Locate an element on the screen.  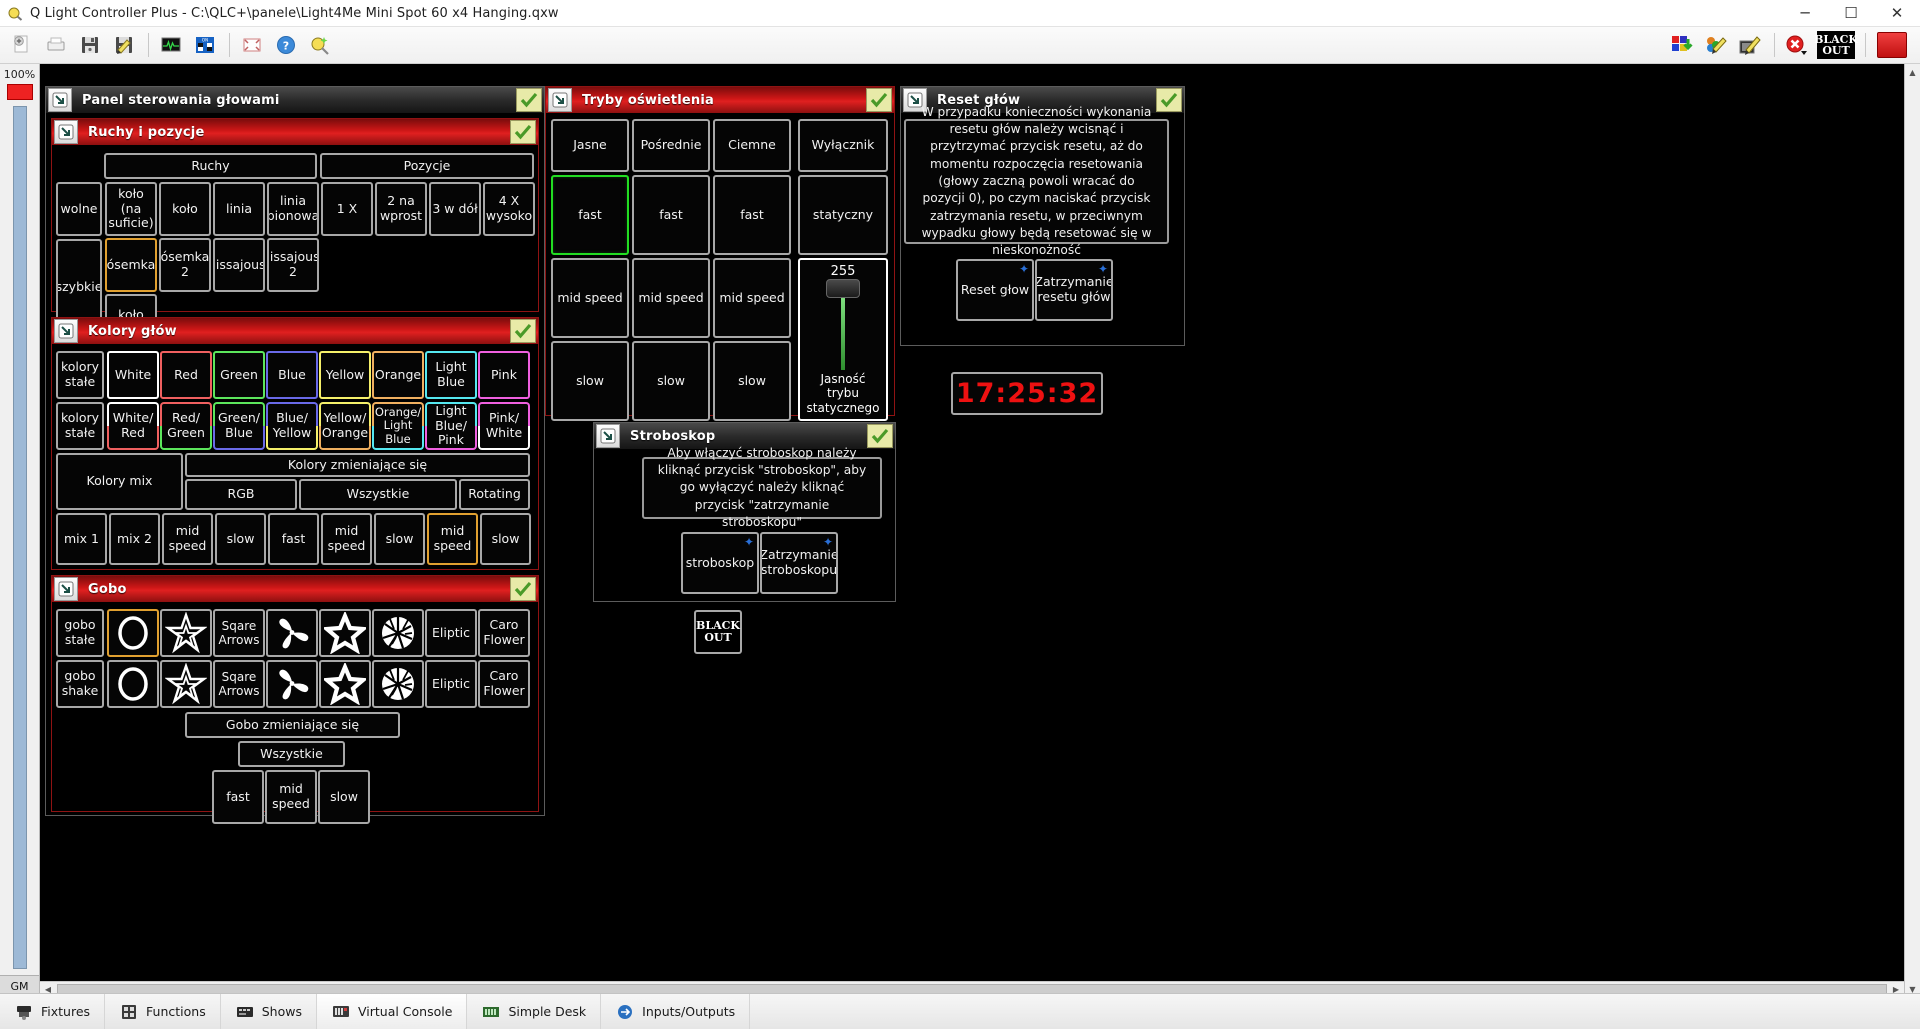
gobo-sqare-arrows-shake: Sqare Arrows is located at coordinates (239, 684).